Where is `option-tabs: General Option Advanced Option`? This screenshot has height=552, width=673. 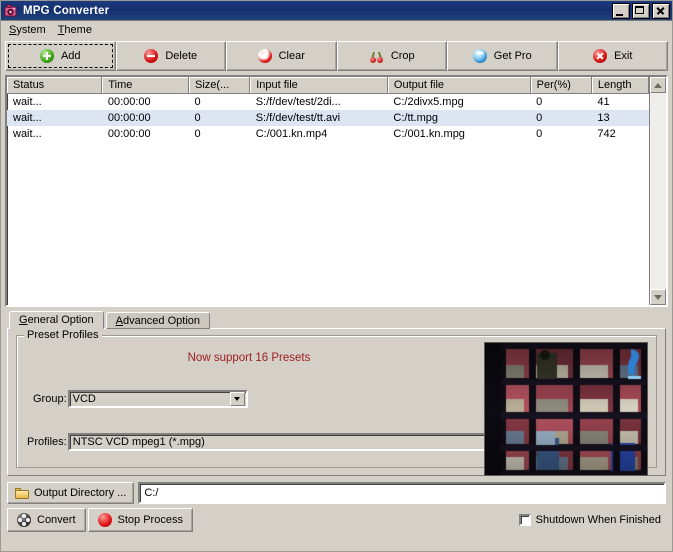 option-tabs: General Option Advanced Option is located at coordinates (340, 320).